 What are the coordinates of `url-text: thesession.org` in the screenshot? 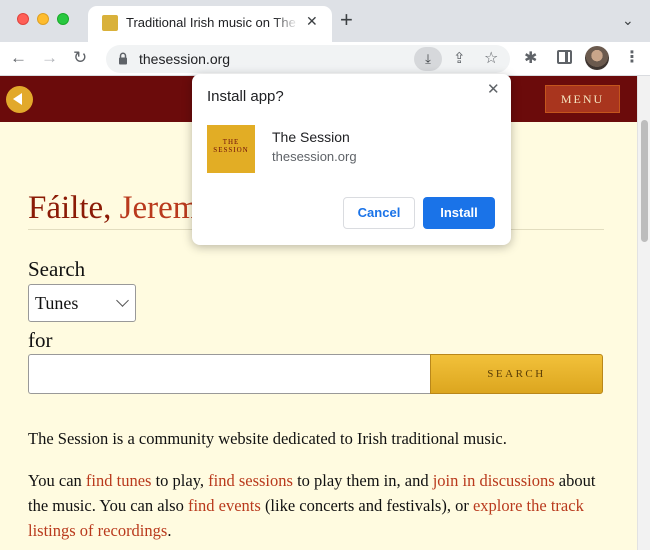 It's located at (185, 59).